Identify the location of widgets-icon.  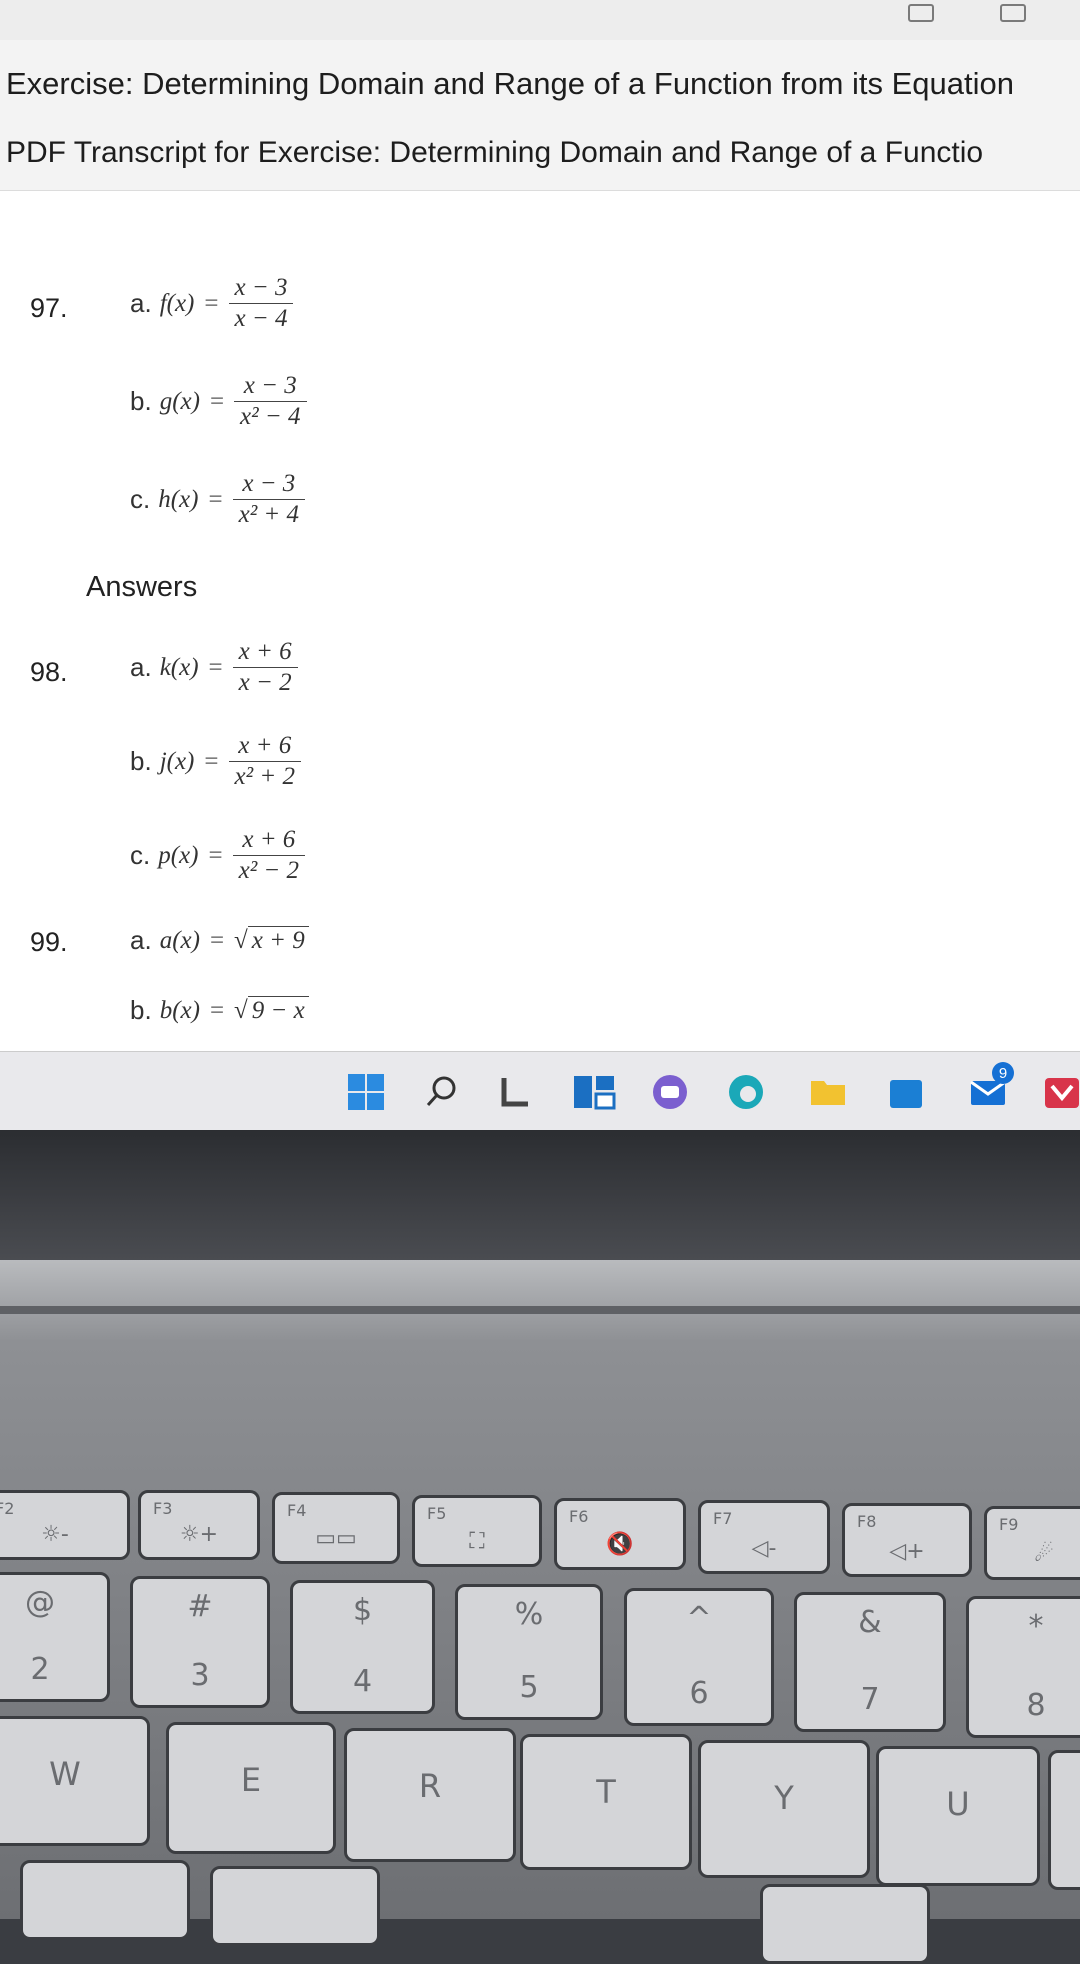
(516, 1092).